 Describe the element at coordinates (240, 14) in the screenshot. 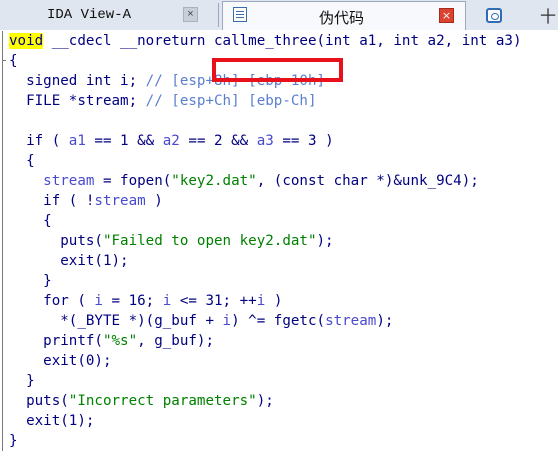

I see `pseudocode-icon` at that location.